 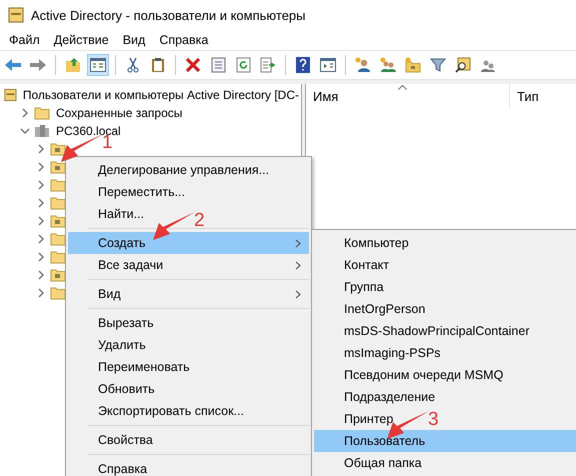 What do you see at coordinates (13, 65) in the screenshot?
I see `back-arrow-icon` at bounding box center [13, 65].